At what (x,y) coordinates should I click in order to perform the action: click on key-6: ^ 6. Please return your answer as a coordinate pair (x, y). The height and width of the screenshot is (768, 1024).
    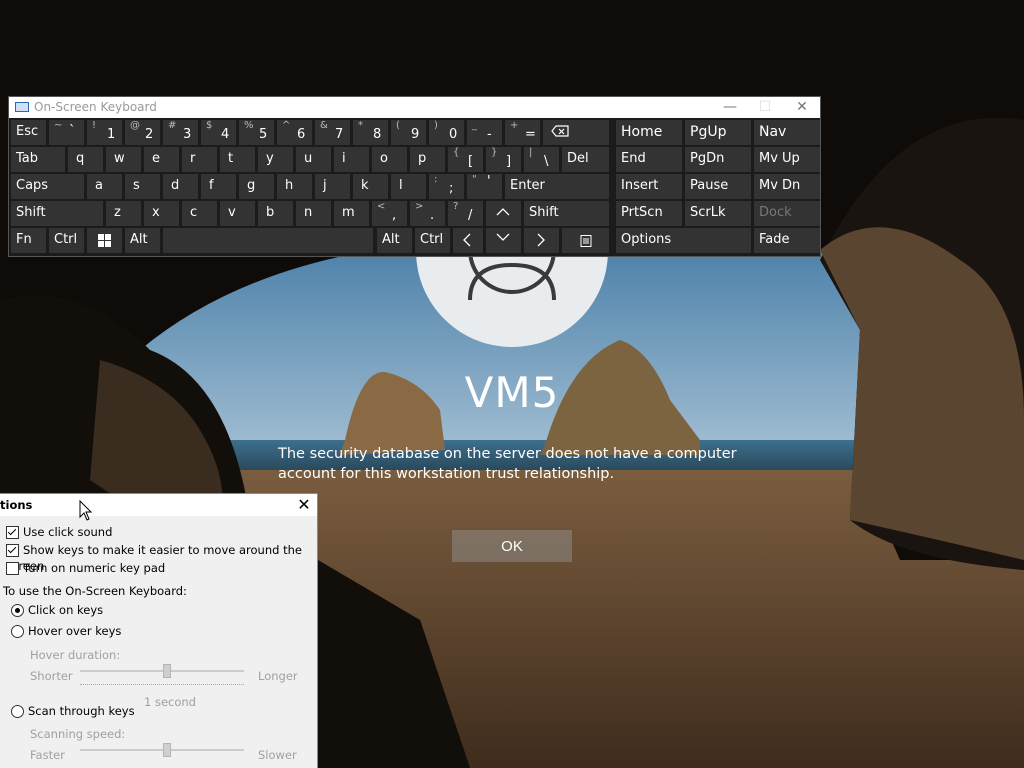
    Looking at the image, I should click on (294, 132).